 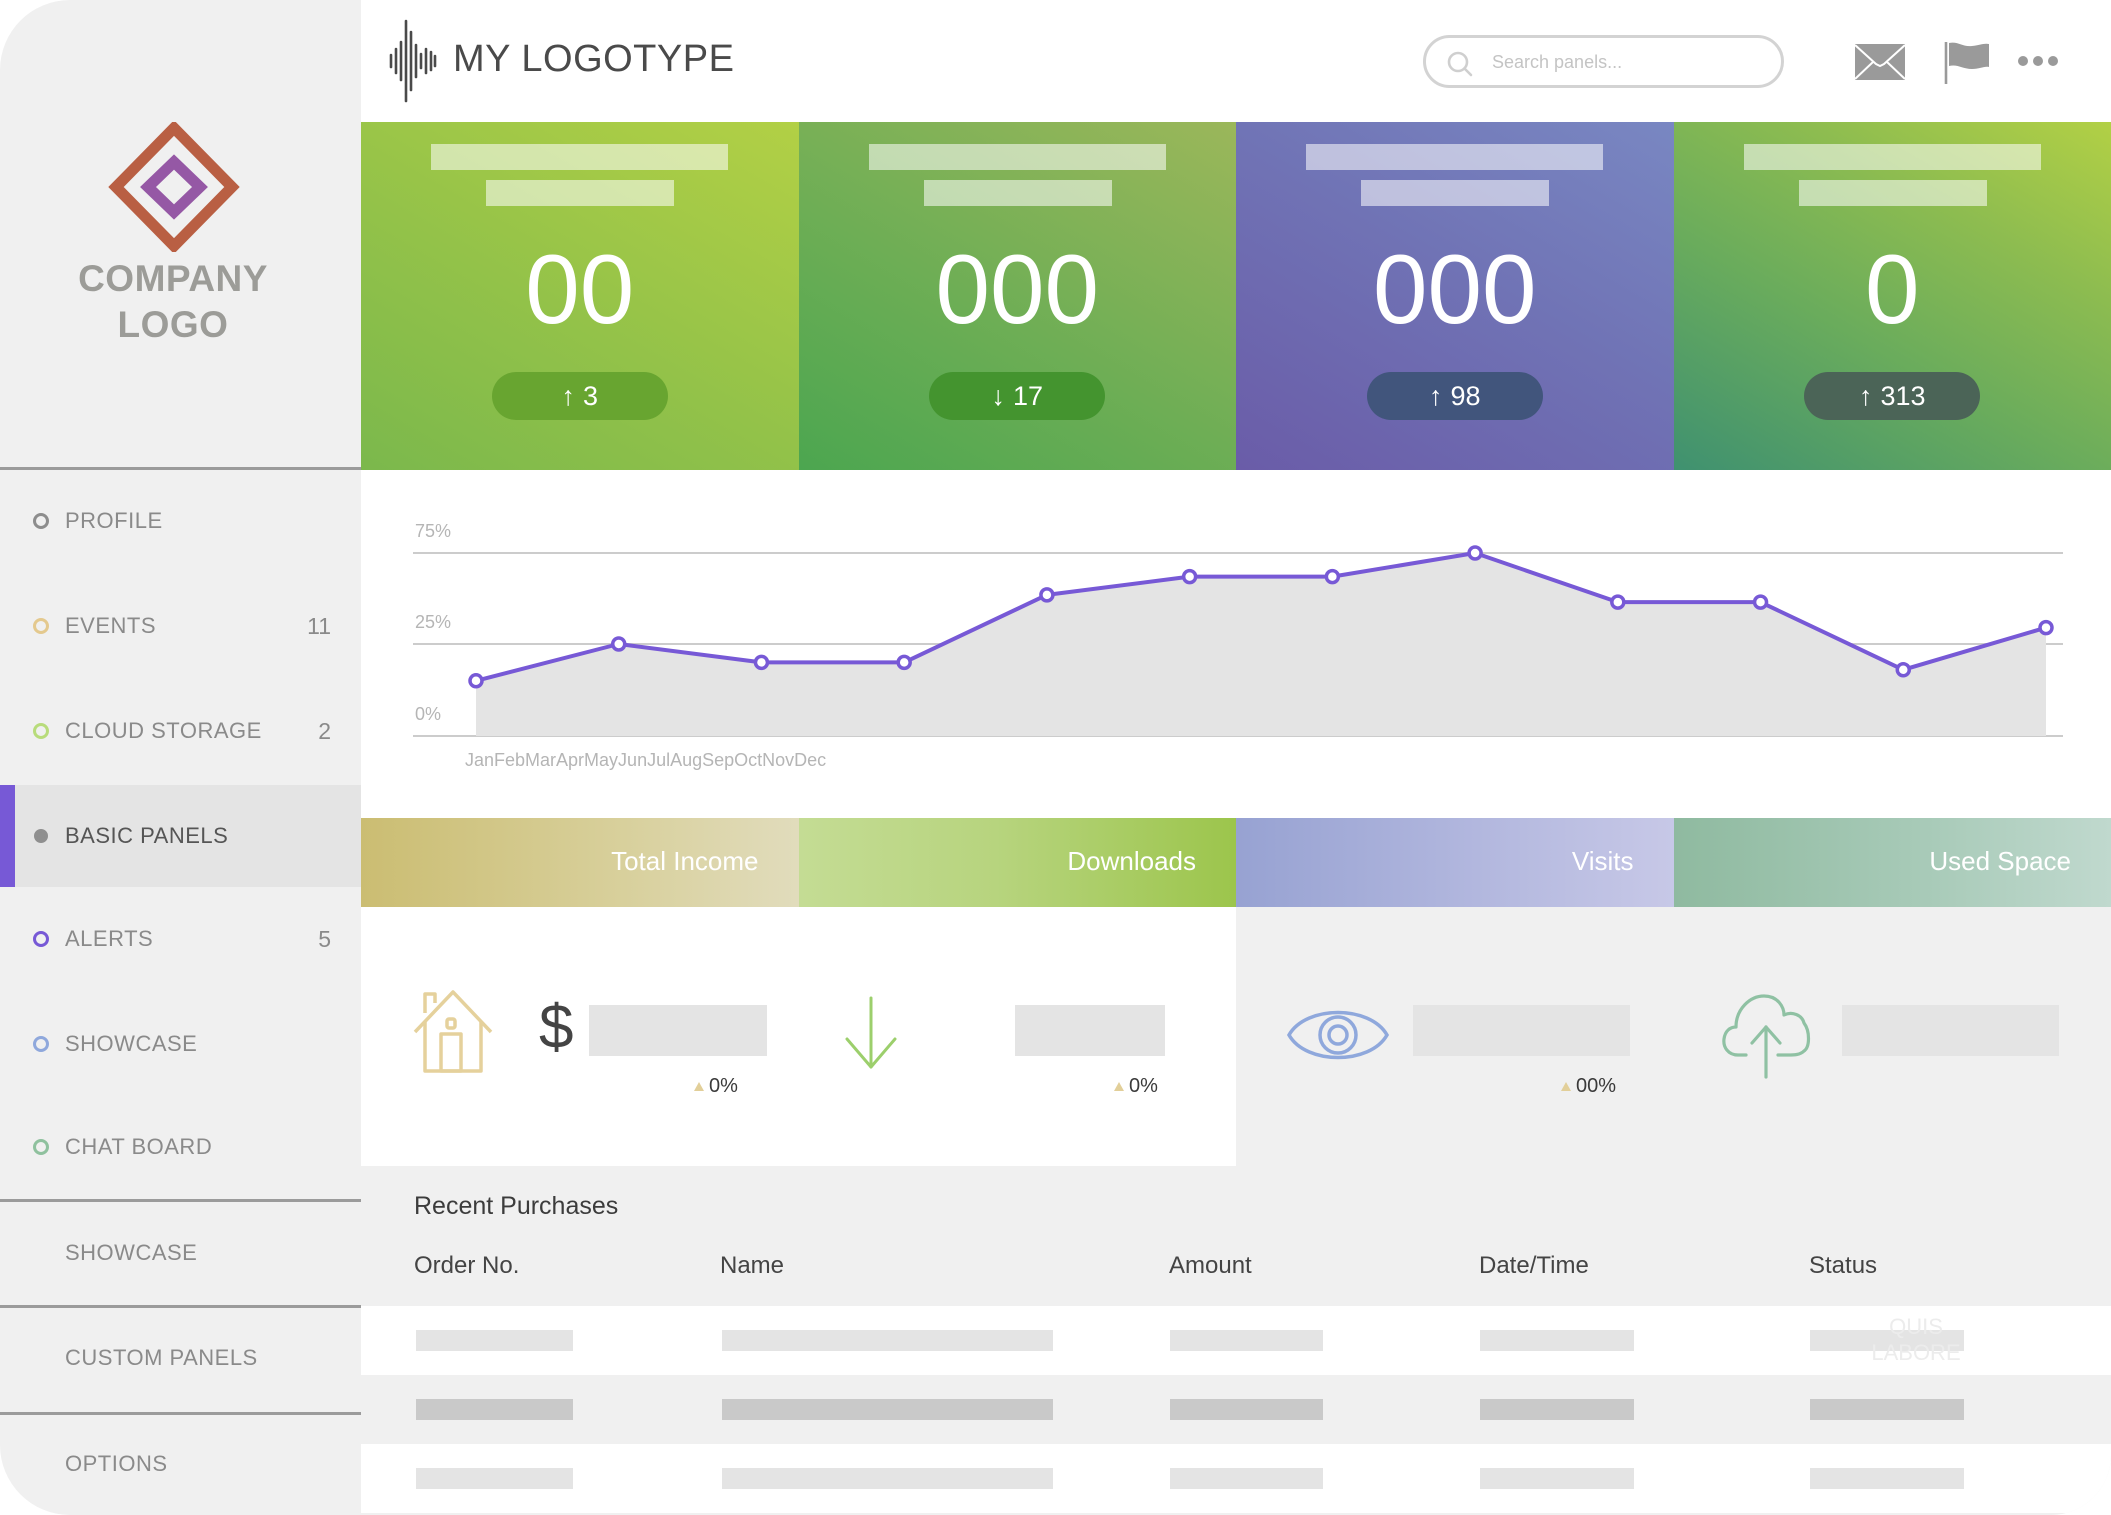 I want to click on sidebar-item-label: EVENTS, so click(x=111, y=625).